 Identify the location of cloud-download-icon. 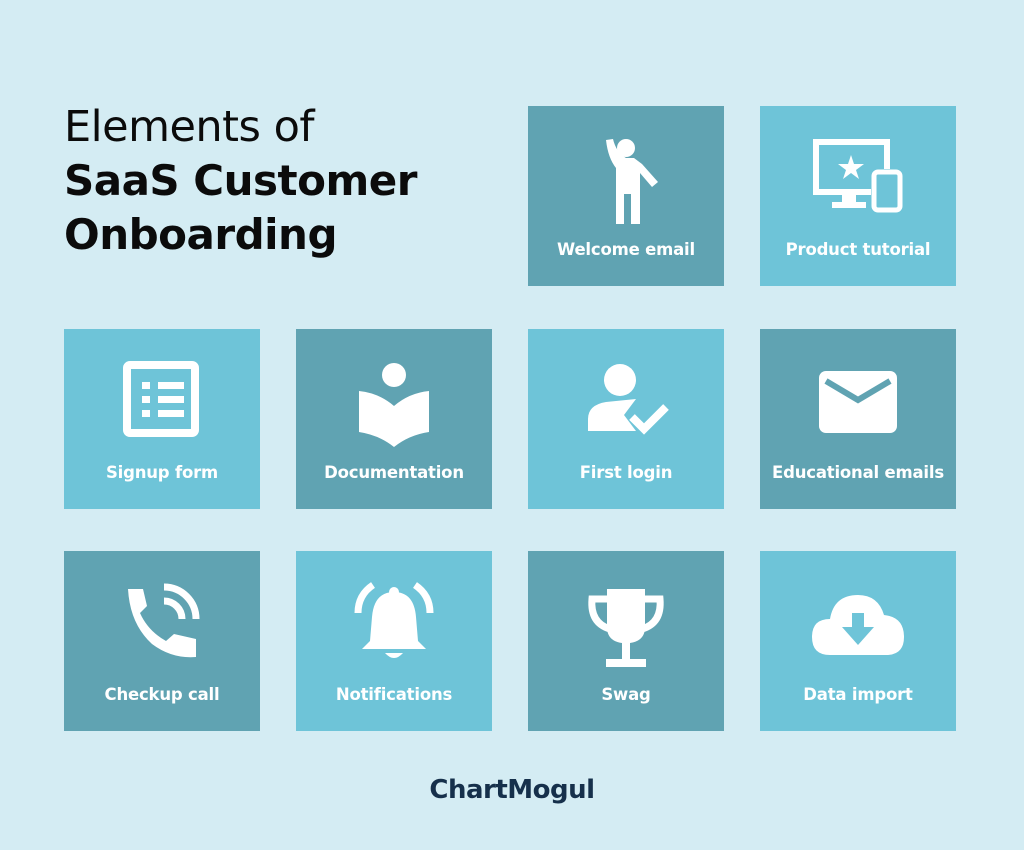
(858, 624).